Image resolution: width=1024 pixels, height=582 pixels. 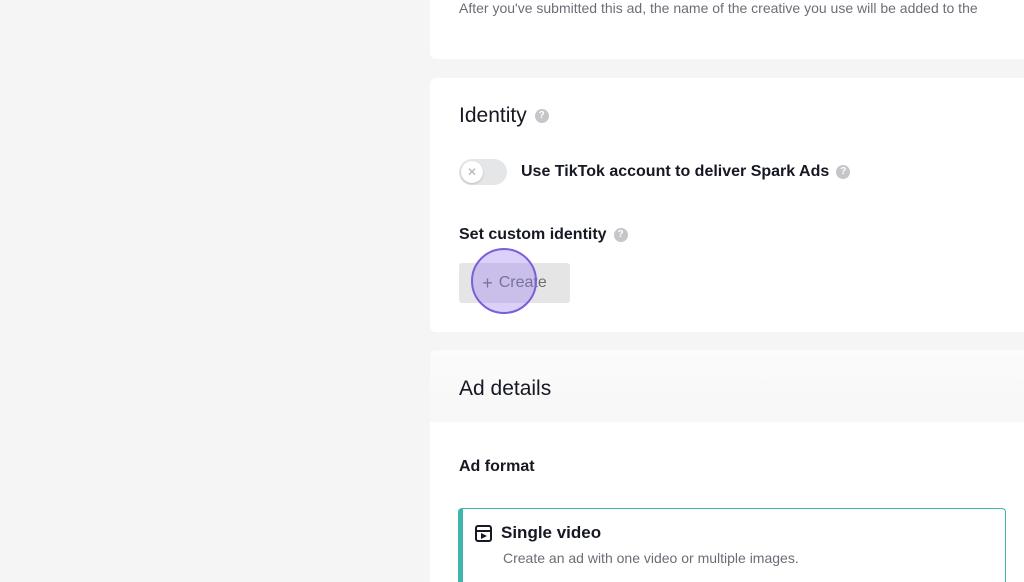 I want to click on custom-identity-help-icon: ?, so click(x=620, y=235).